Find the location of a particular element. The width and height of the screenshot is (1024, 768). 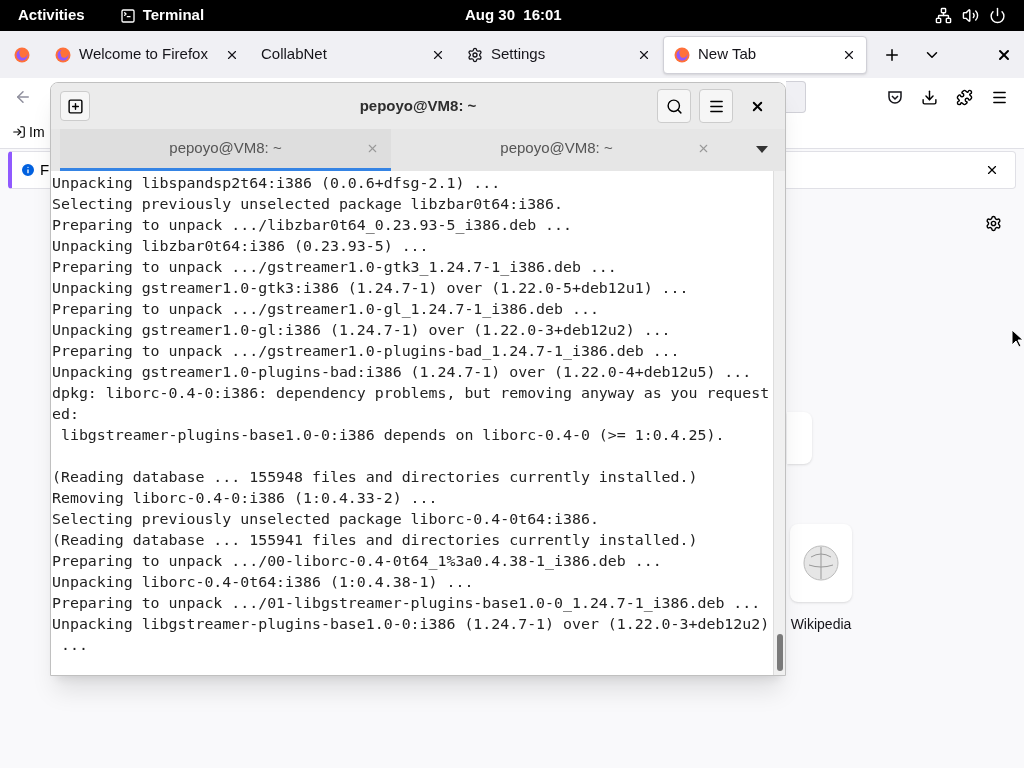

output-line: (Reading database ... 155948 files and directories currently installed.) is located at coordinates (375, 477).